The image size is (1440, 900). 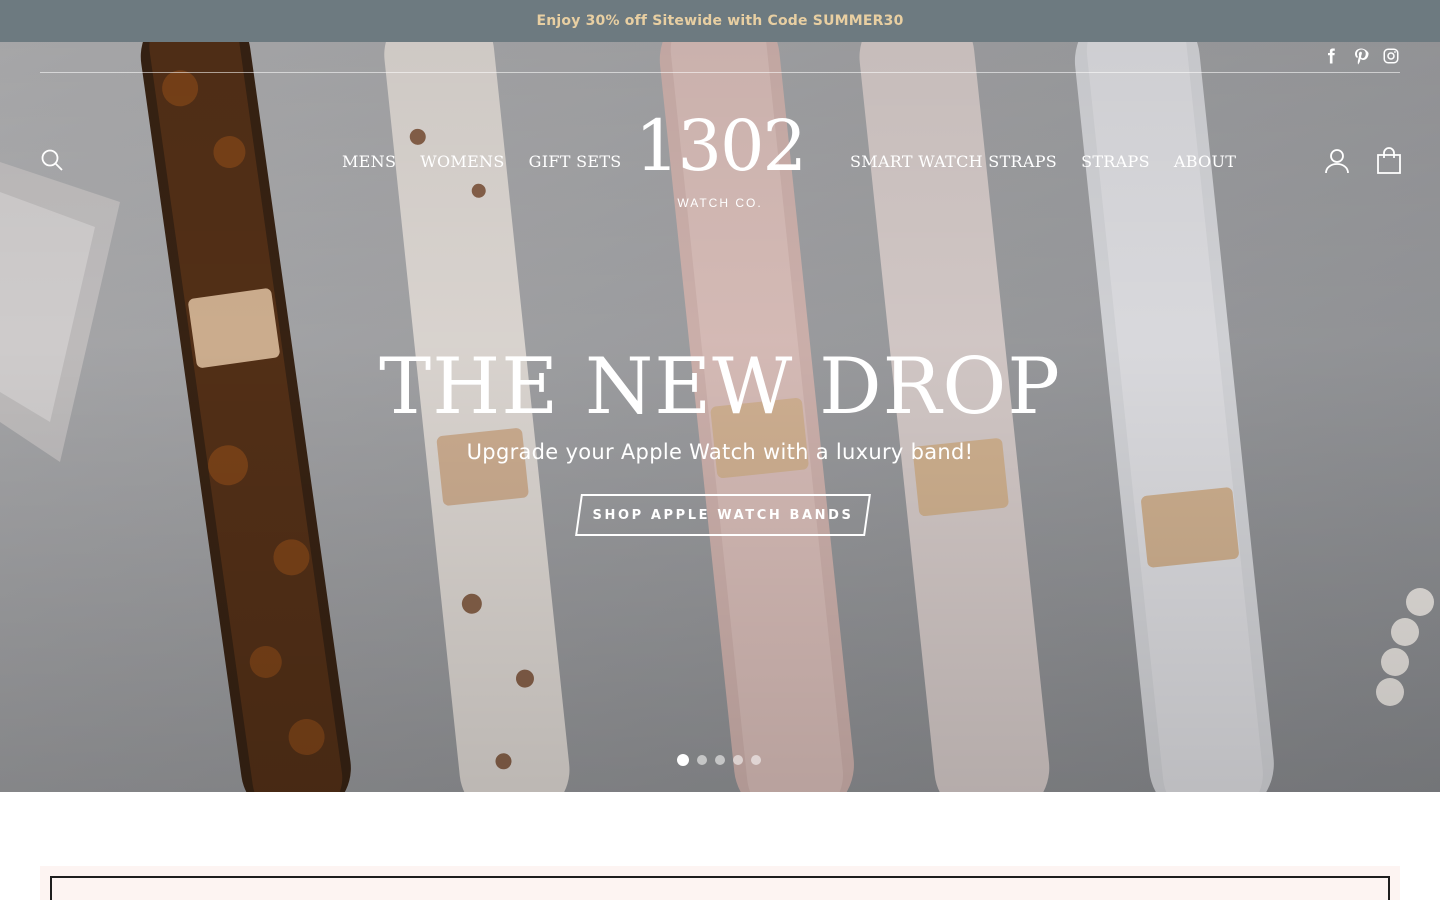 I want to click on nav-item-smart-watch-straps: SMART WATCH STRAPS, so click(x=953, y=161).